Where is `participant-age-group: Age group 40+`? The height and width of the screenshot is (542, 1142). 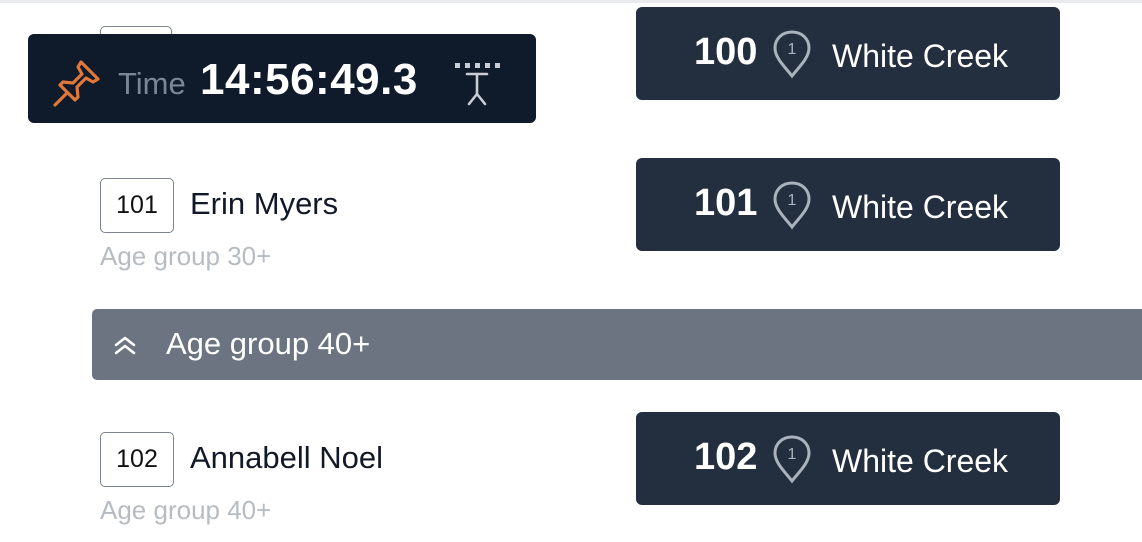 participant-age-group: Age group 40+ is located at coordinates (186, 510).